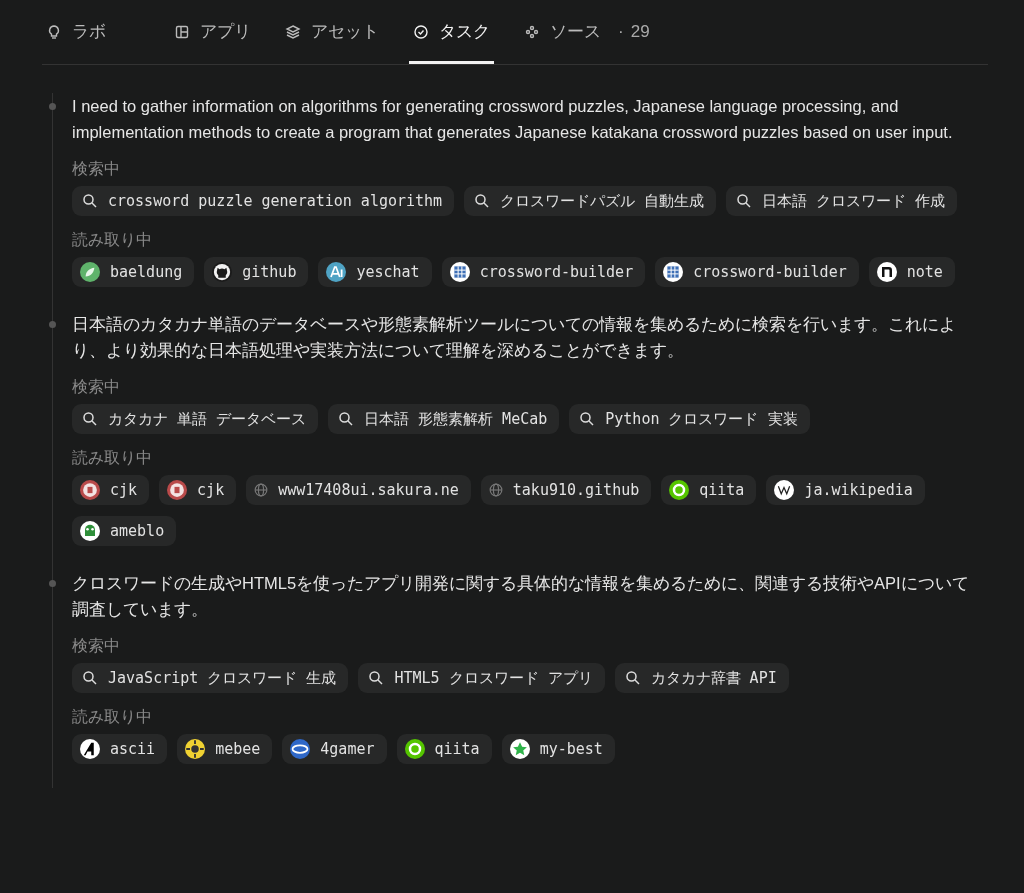 Image resolution: width=1024 pixels, height=893 pixels. What do you see at coordinates (558, 749) in the screenshot?
I see `source-chip: my-best` at bounding box center [558, 749].